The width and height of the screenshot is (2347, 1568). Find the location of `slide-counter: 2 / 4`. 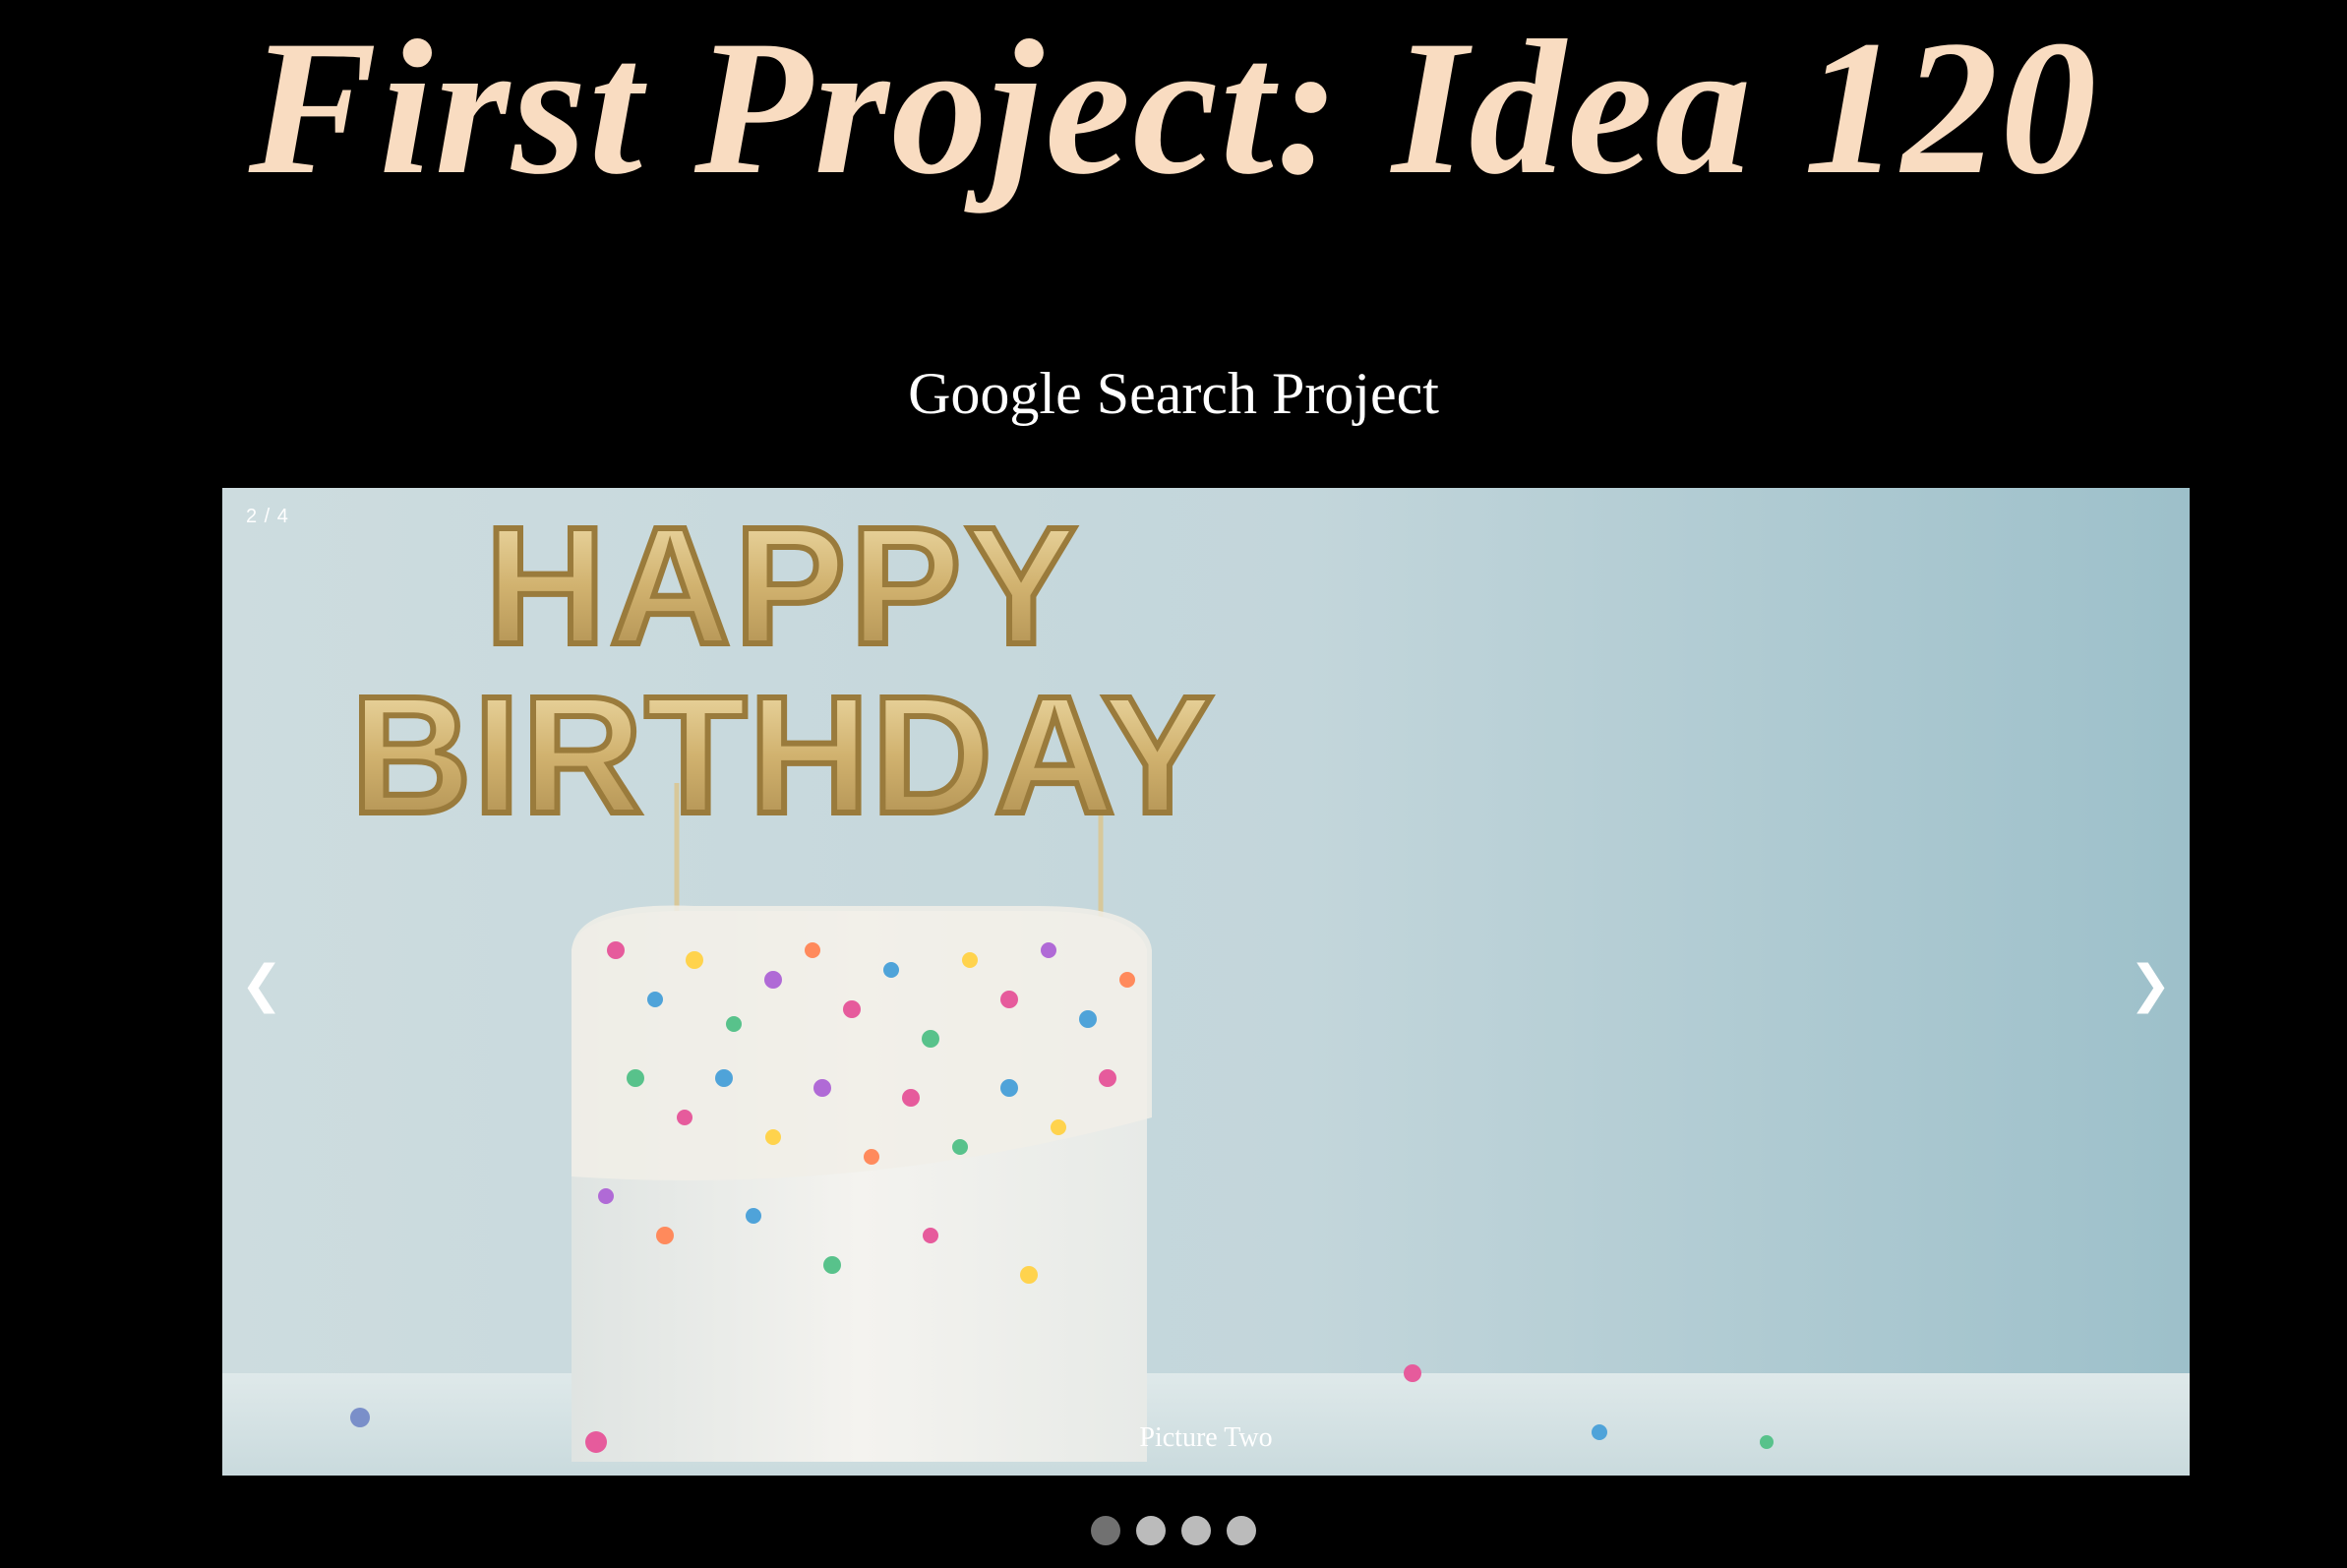

slide-counter: 2 / 4 is located at coordinates (267, 516).